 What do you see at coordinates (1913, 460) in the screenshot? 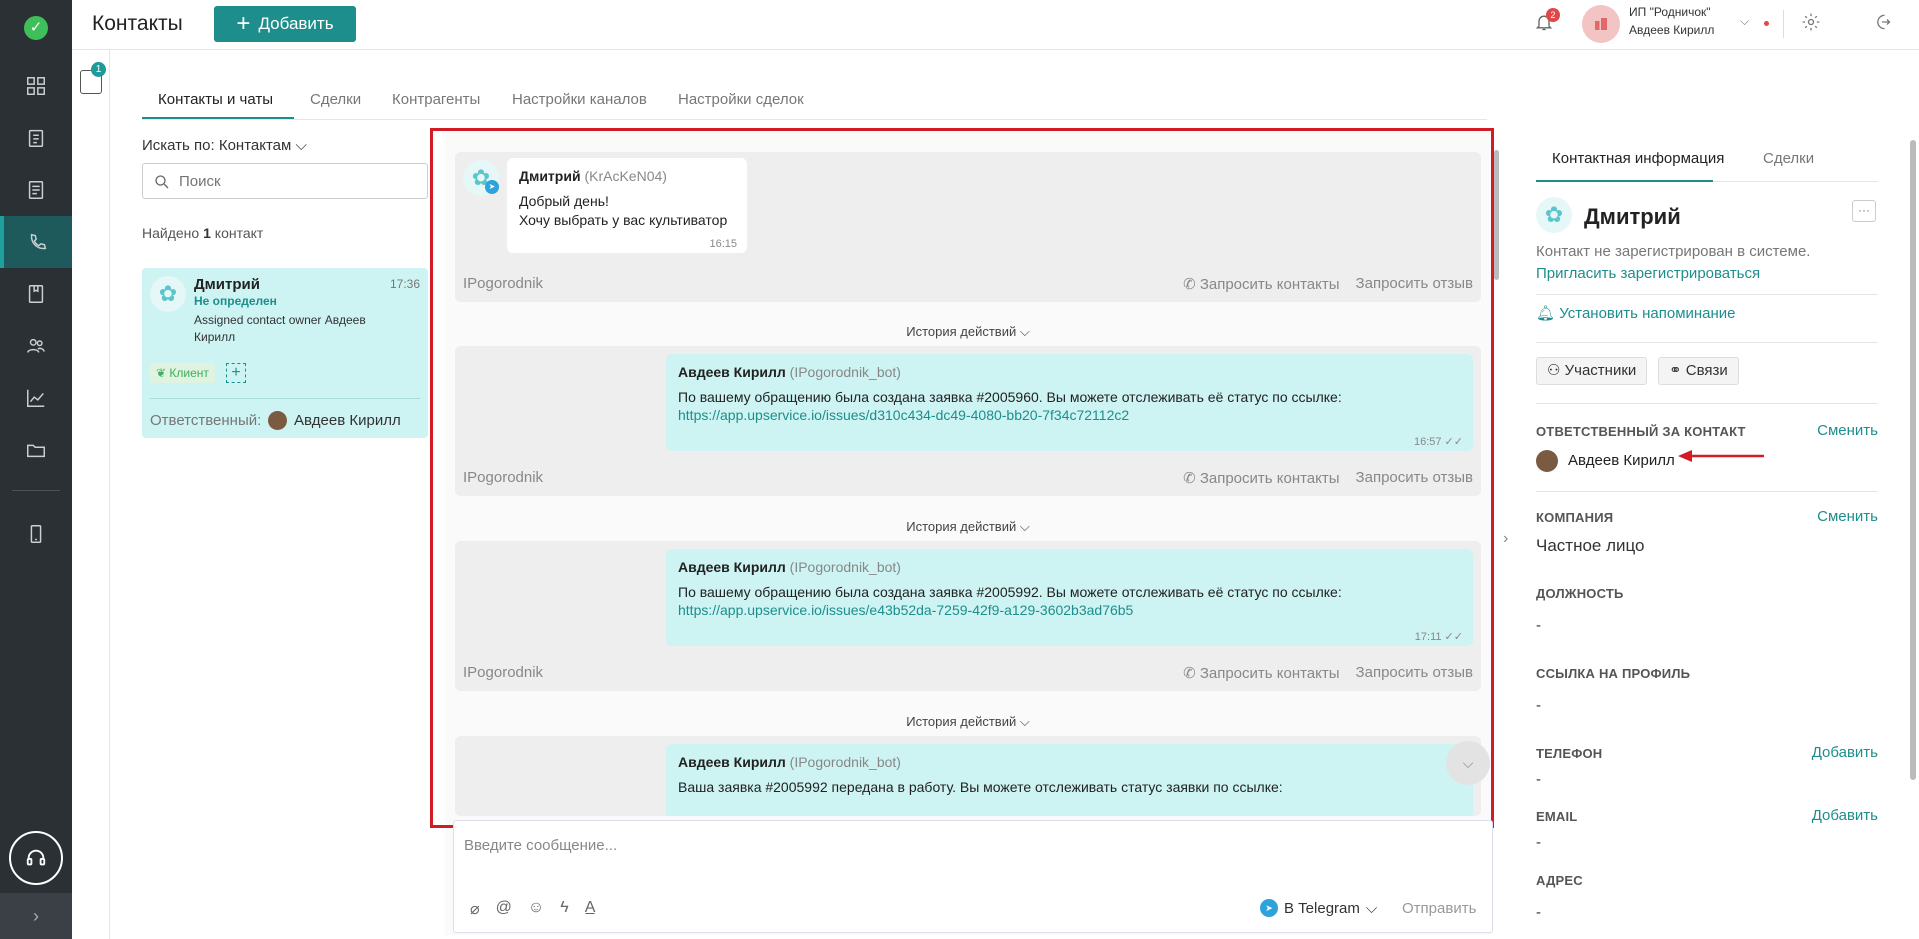
I see `info-scrollbar` at bounding box center [1913, 460].